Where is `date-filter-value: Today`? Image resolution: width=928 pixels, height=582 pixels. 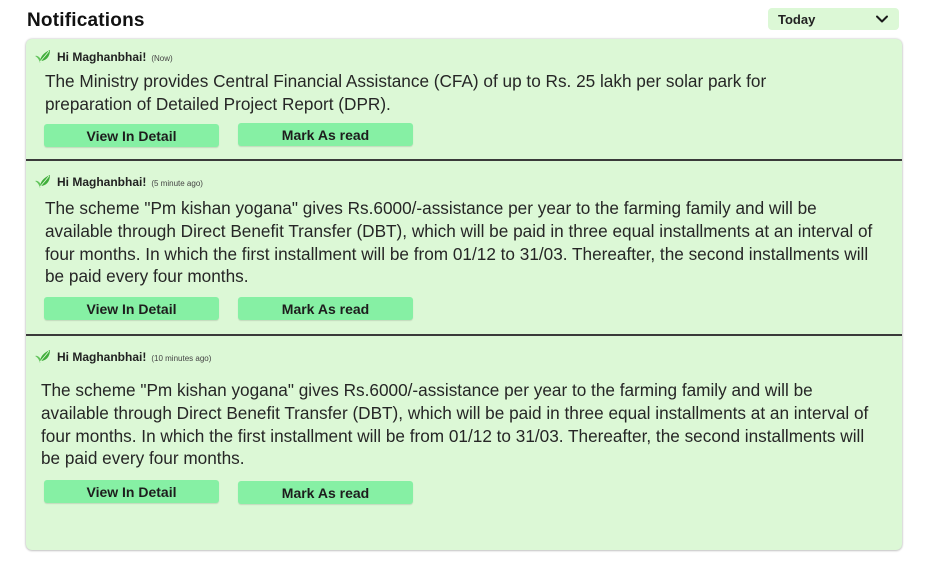 date-filter-value: Today is located at coordinates (797, 19).